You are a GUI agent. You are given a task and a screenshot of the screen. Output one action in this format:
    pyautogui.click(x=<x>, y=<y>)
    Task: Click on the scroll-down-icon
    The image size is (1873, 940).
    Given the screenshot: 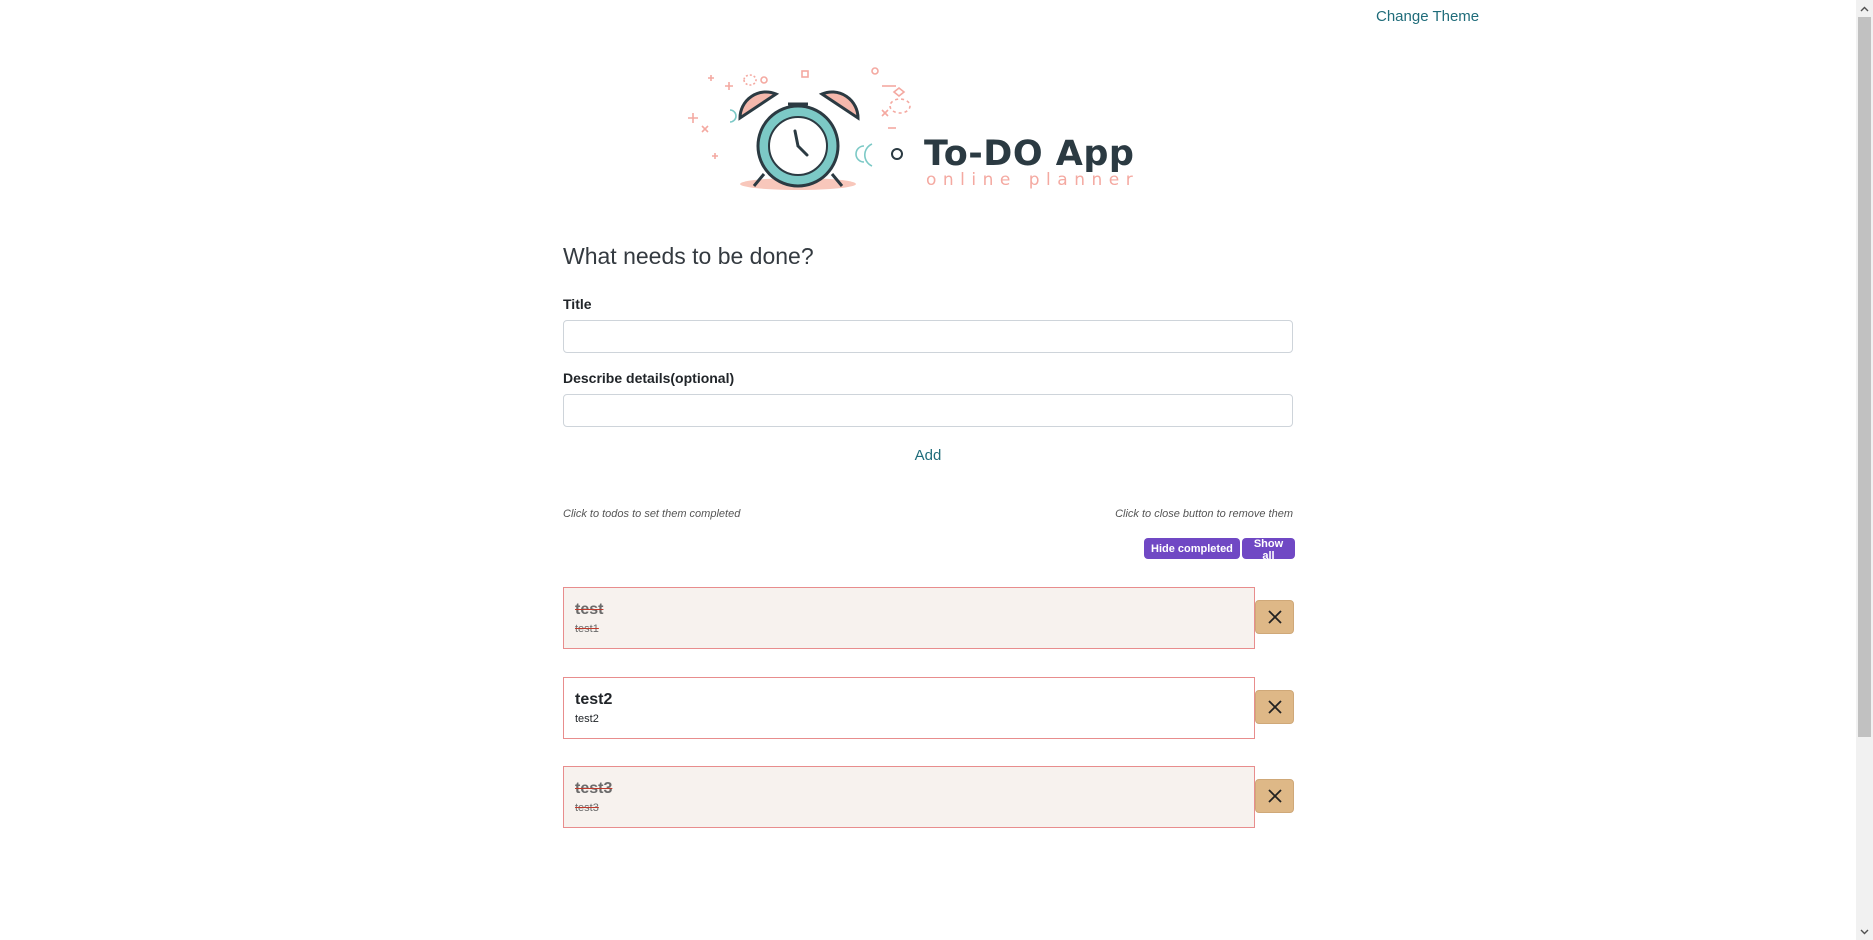 What is the action you would take?
    pyautogui.click(x=1864, y=931)
    